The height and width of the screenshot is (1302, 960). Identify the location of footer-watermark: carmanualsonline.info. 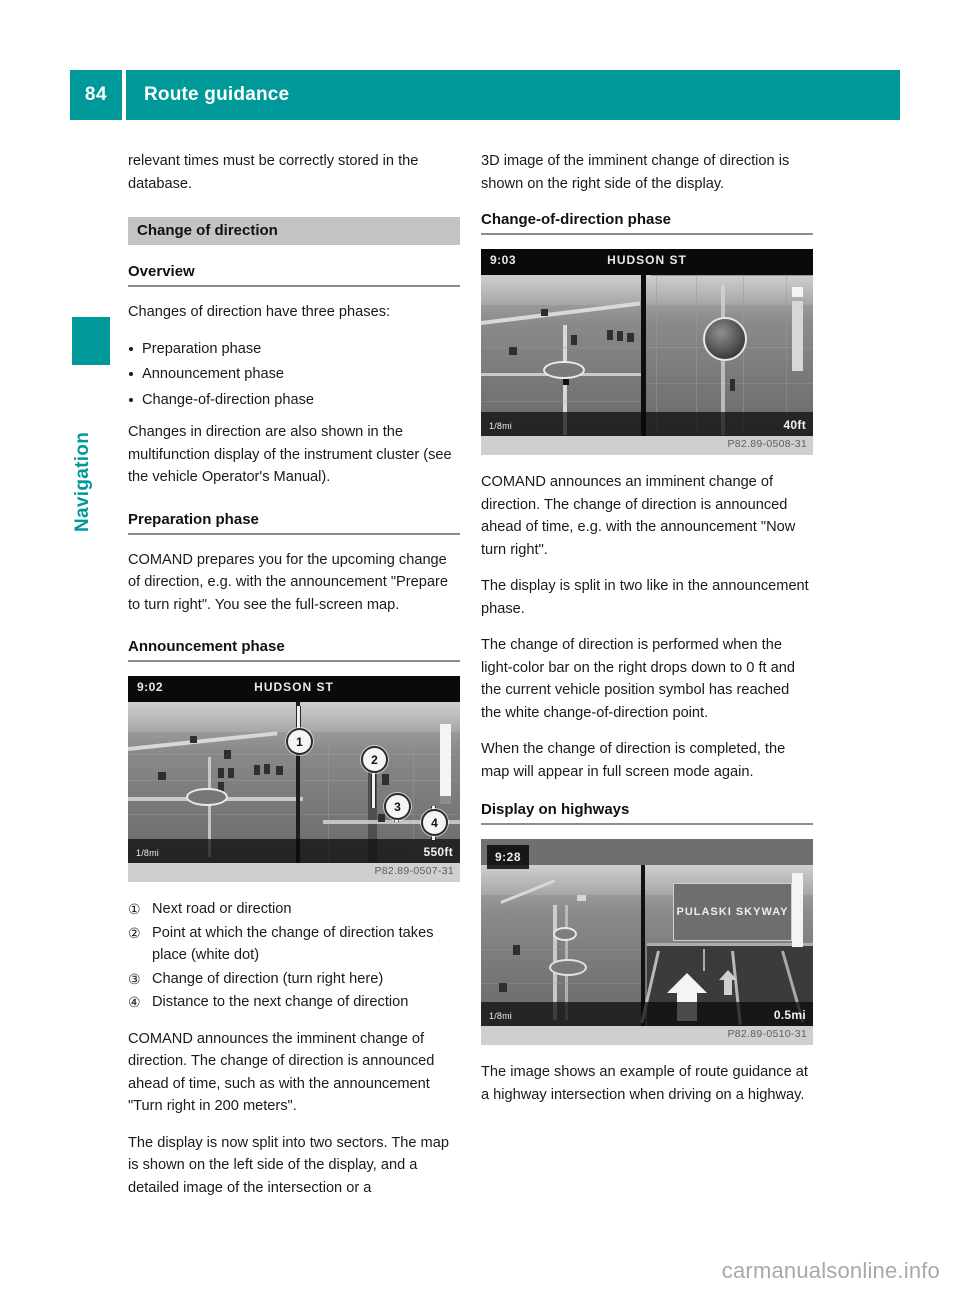
(830, 1270).